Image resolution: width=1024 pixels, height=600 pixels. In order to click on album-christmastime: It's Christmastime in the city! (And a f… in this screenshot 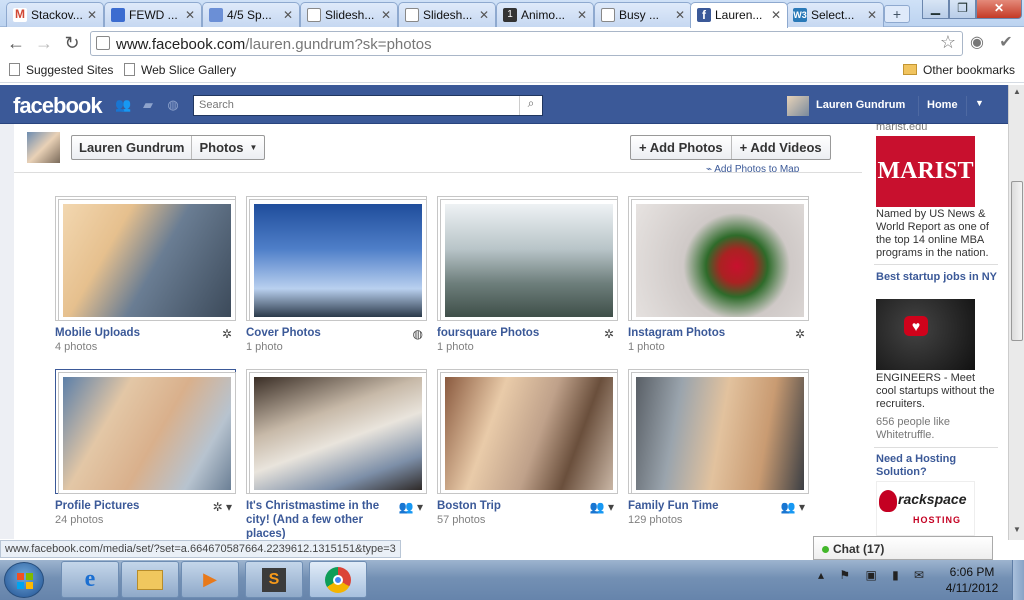, I will do `click(337, 454)`.